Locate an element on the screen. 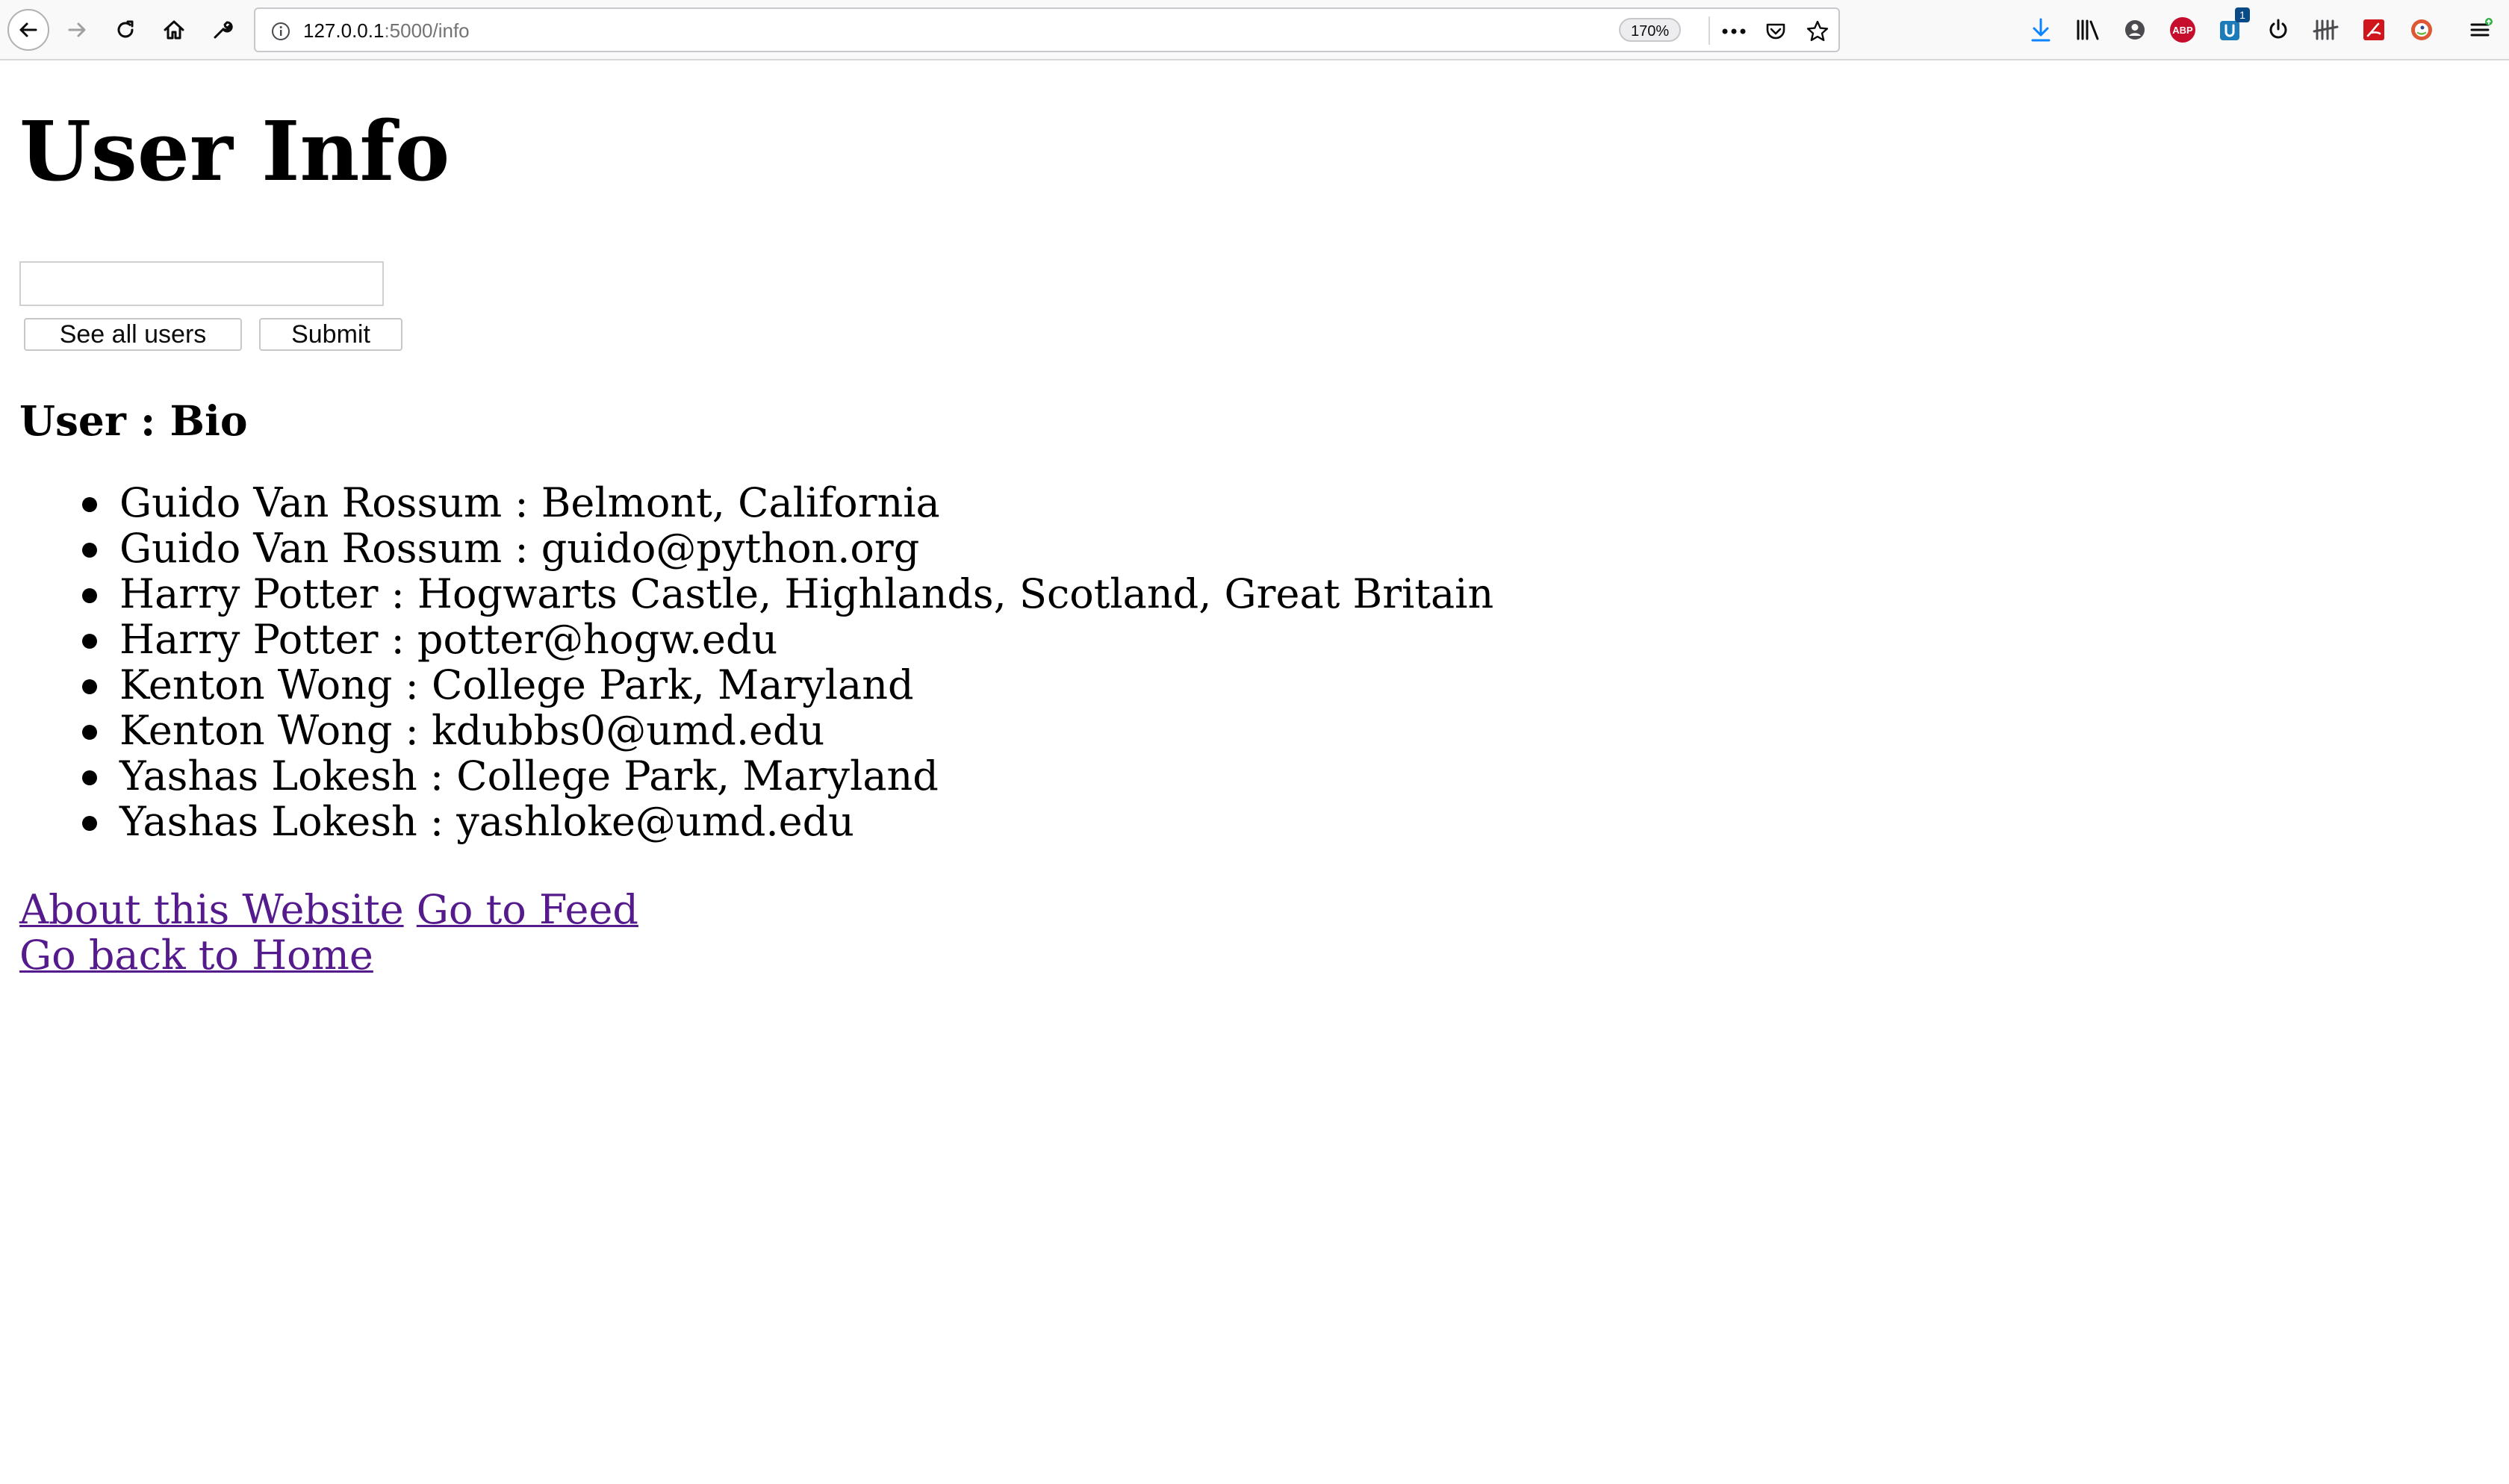 This screenshot has width=2509, height=1484. duckduckgo-icon is located at coordinates (2421, 29).